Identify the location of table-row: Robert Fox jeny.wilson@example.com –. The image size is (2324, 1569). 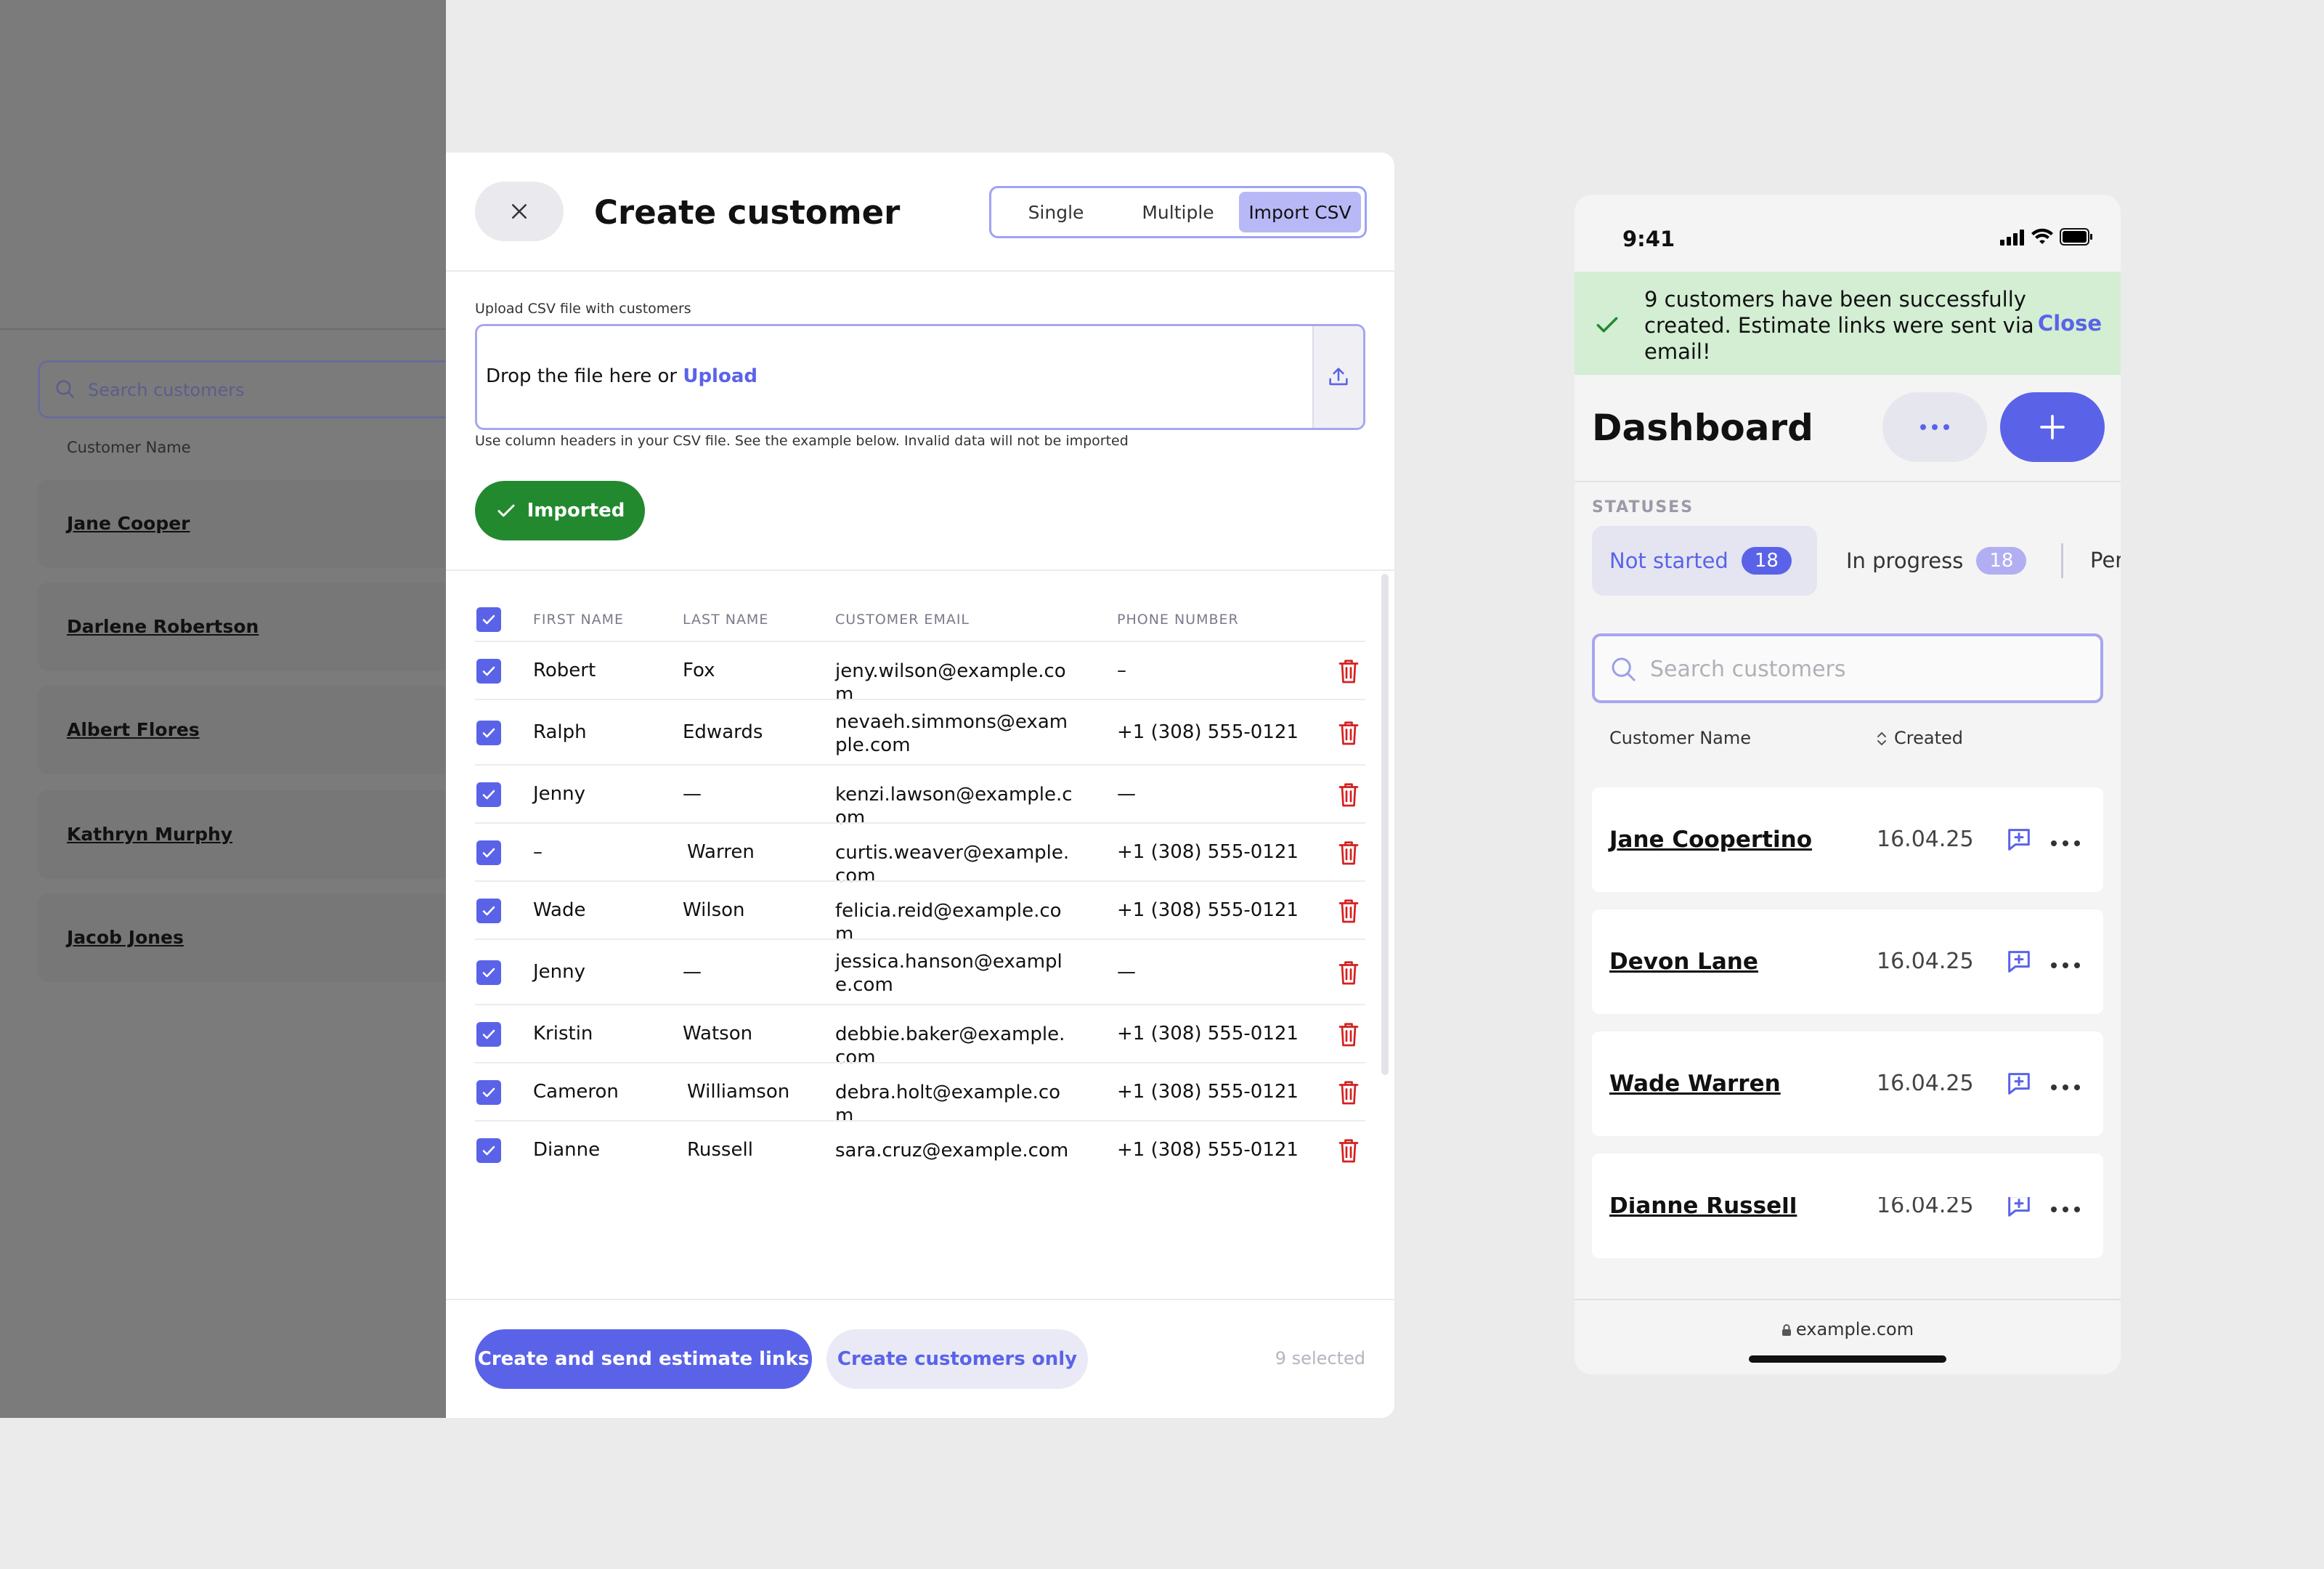
(920, 673).